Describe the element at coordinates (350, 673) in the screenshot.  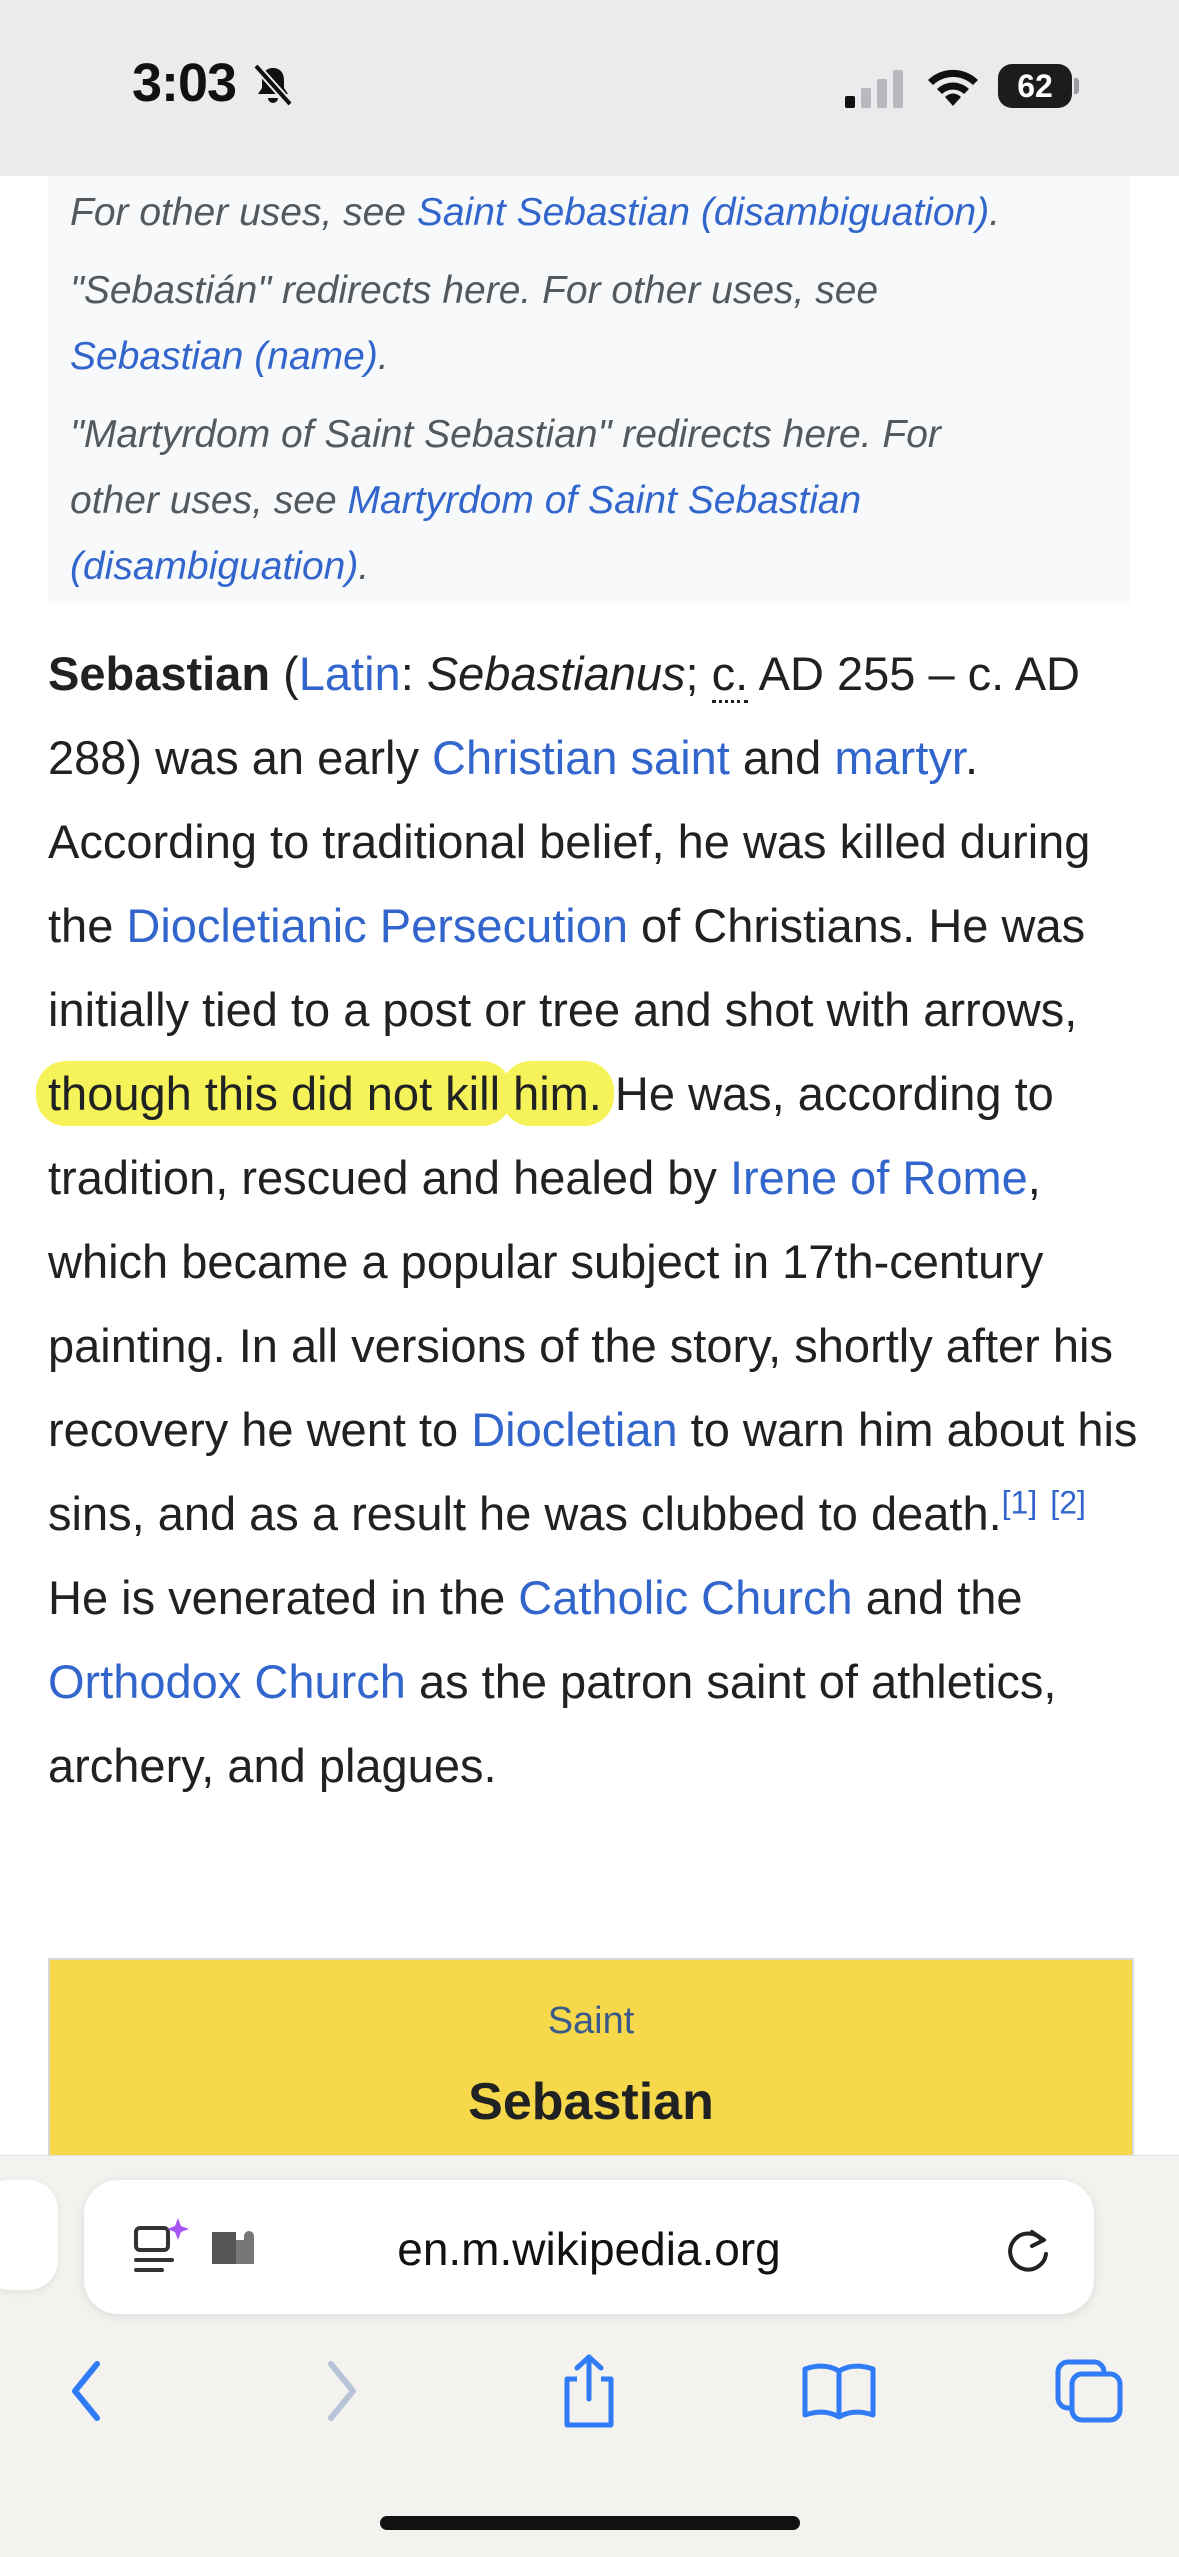
I see `link-latin: Latin` at that location.